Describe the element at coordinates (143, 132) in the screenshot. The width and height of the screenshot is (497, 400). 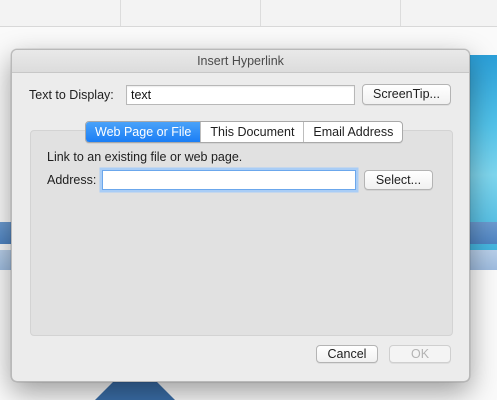
I see `tab-web-page-or-file: Web Page or File` at that location.